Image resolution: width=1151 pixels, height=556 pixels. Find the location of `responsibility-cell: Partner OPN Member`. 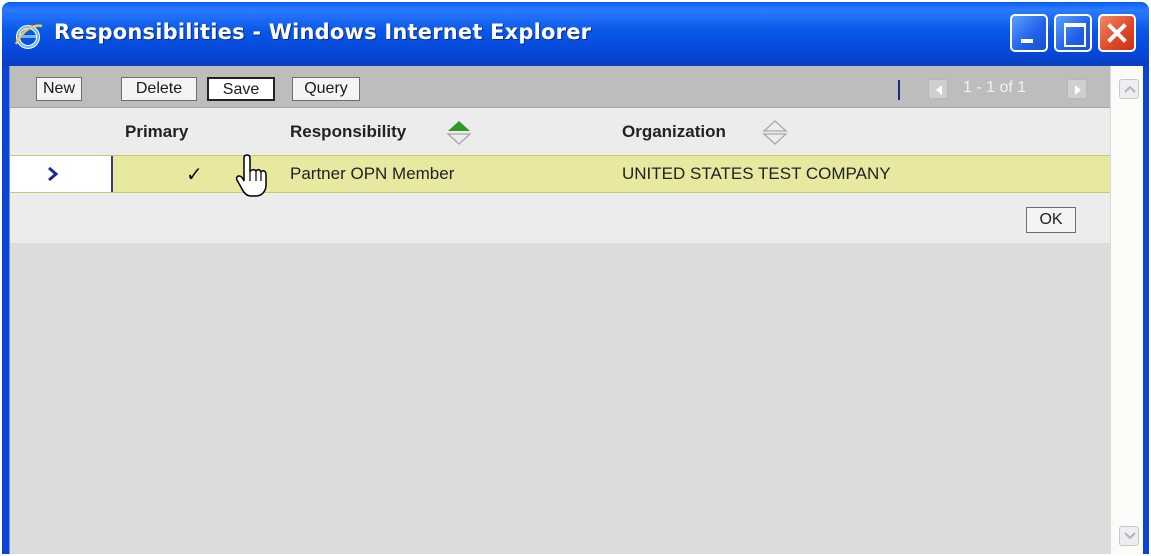

responsibility-cell: Partner OPN Member is located at coordinates (372, 174).